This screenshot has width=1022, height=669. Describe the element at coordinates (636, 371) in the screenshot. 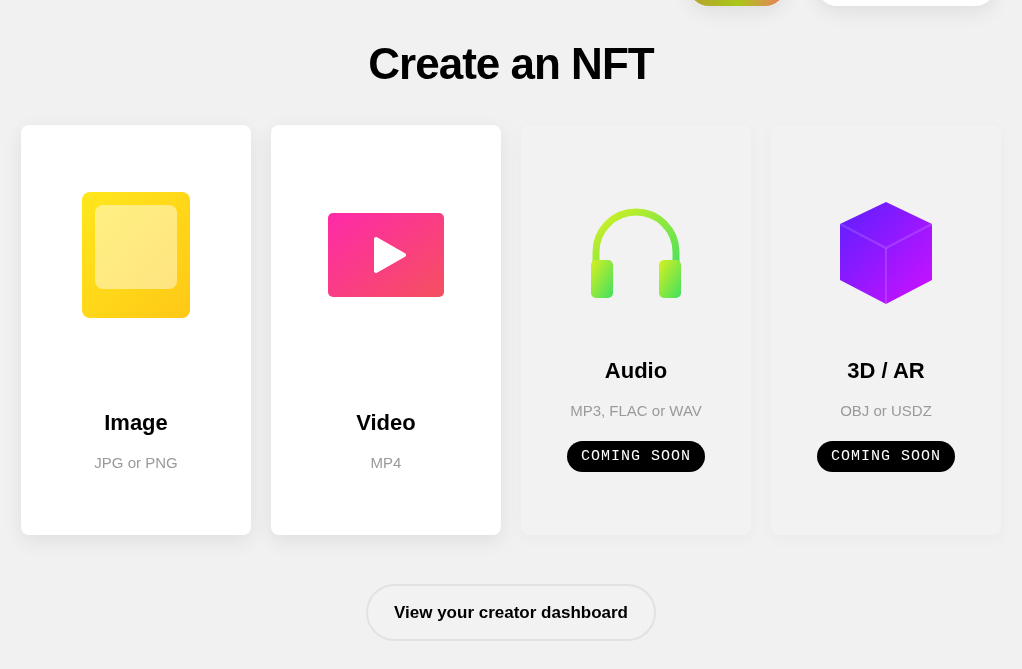

I see `card-title: Audio` at that location.